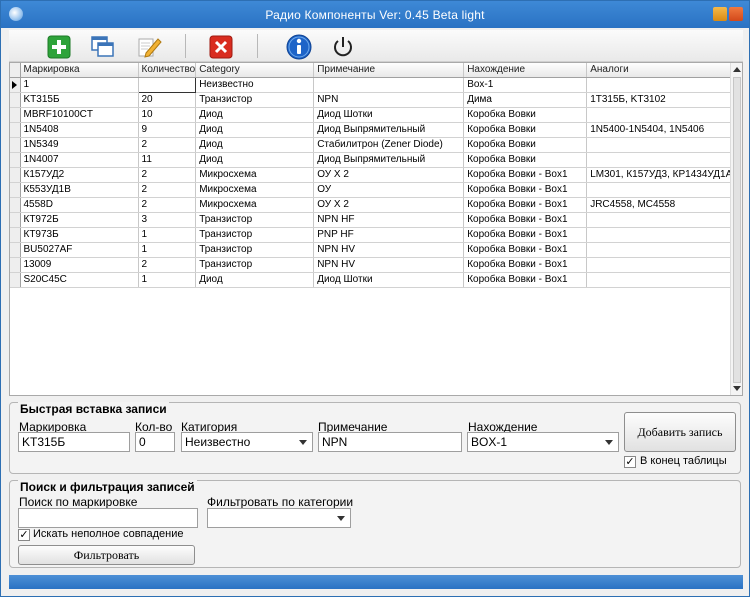 This screenshot has width=750, height=597. I want to click on column-header: Маркировка, so click(79, 70).